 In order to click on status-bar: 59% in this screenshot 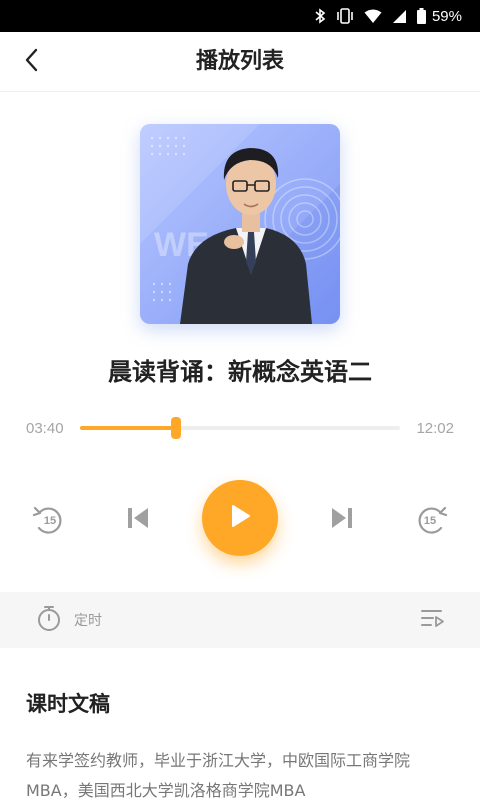, I will do `click(240, 16)`.